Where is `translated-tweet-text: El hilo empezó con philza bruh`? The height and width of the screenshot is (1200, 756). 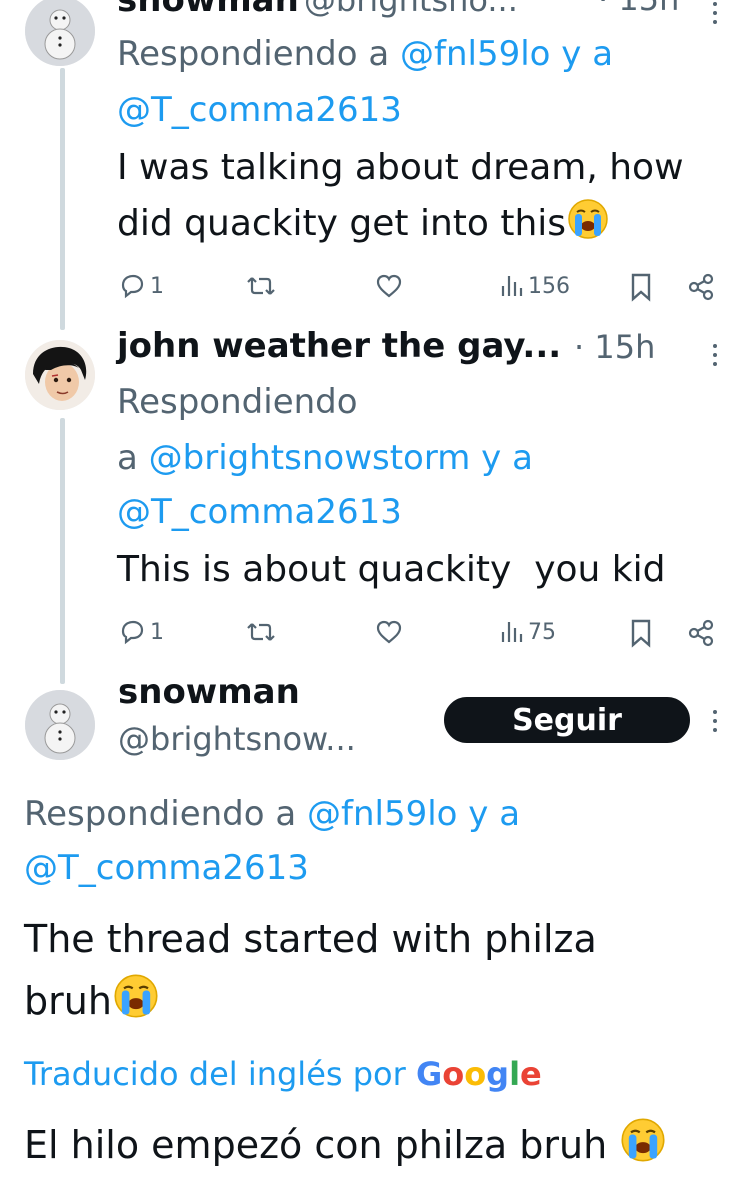
translated-tweet-text: El hilo empezó con philza bruh is located at coordinates (316, 1145).